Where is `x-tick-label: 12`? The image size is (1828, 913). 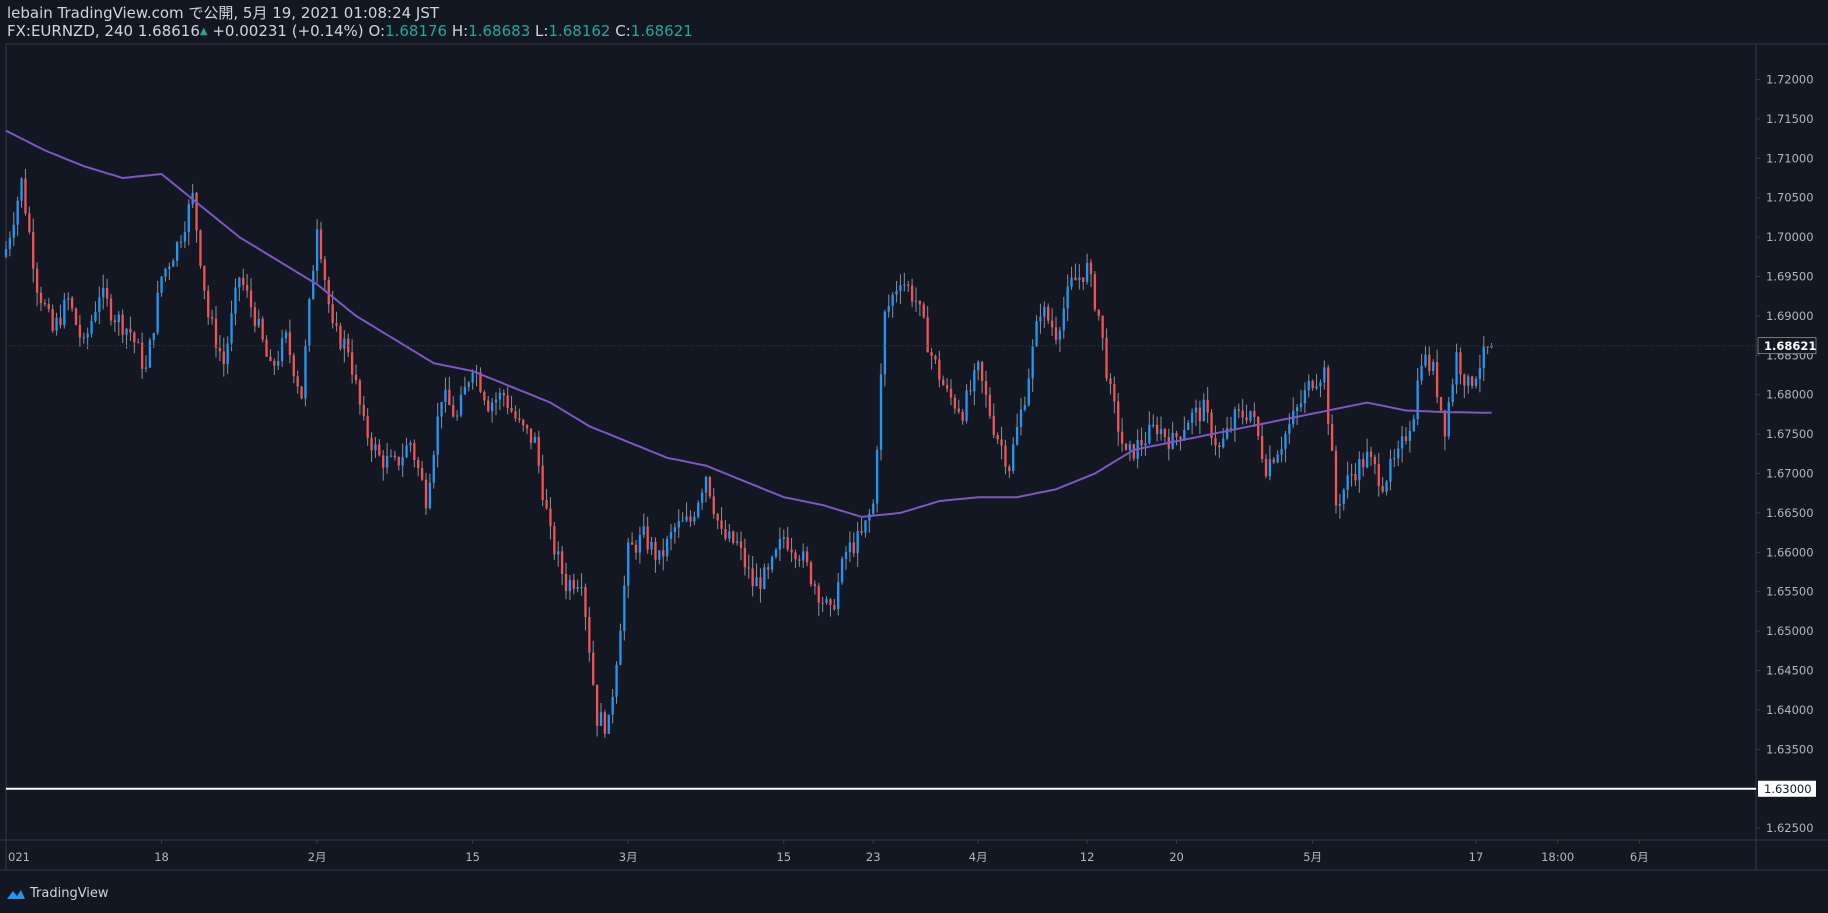
x-tick-label: 12 is located at coordinates (1087, 857).